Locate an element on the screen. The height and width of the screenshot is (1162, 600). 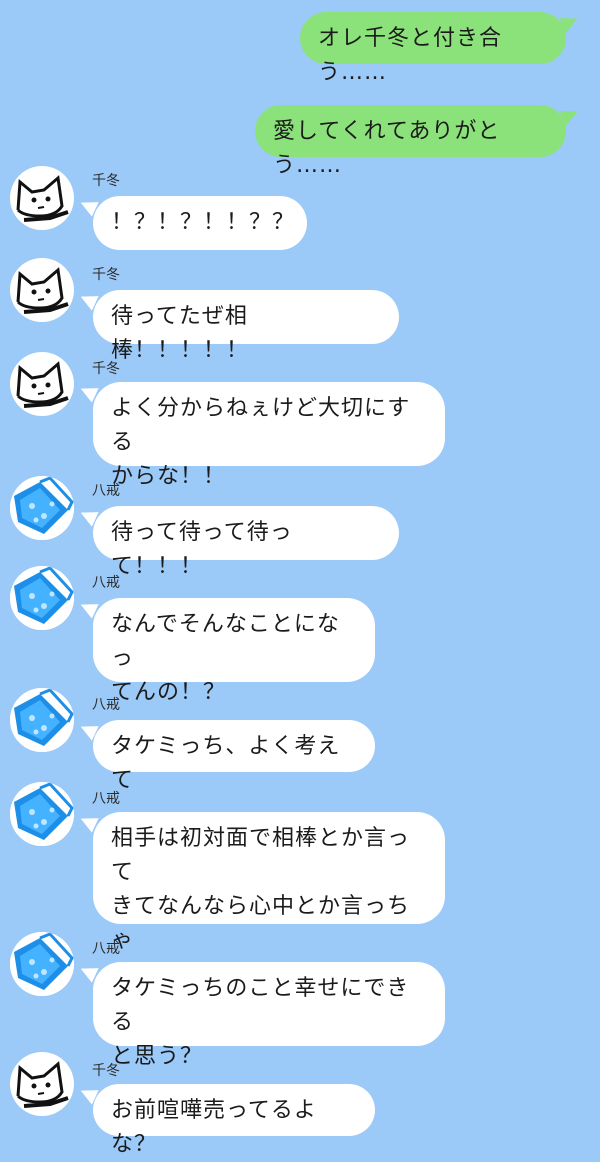
received-message-bubble: タケミっちのこと幸せにできる と思う？ is located at coordinates (269, 1015).